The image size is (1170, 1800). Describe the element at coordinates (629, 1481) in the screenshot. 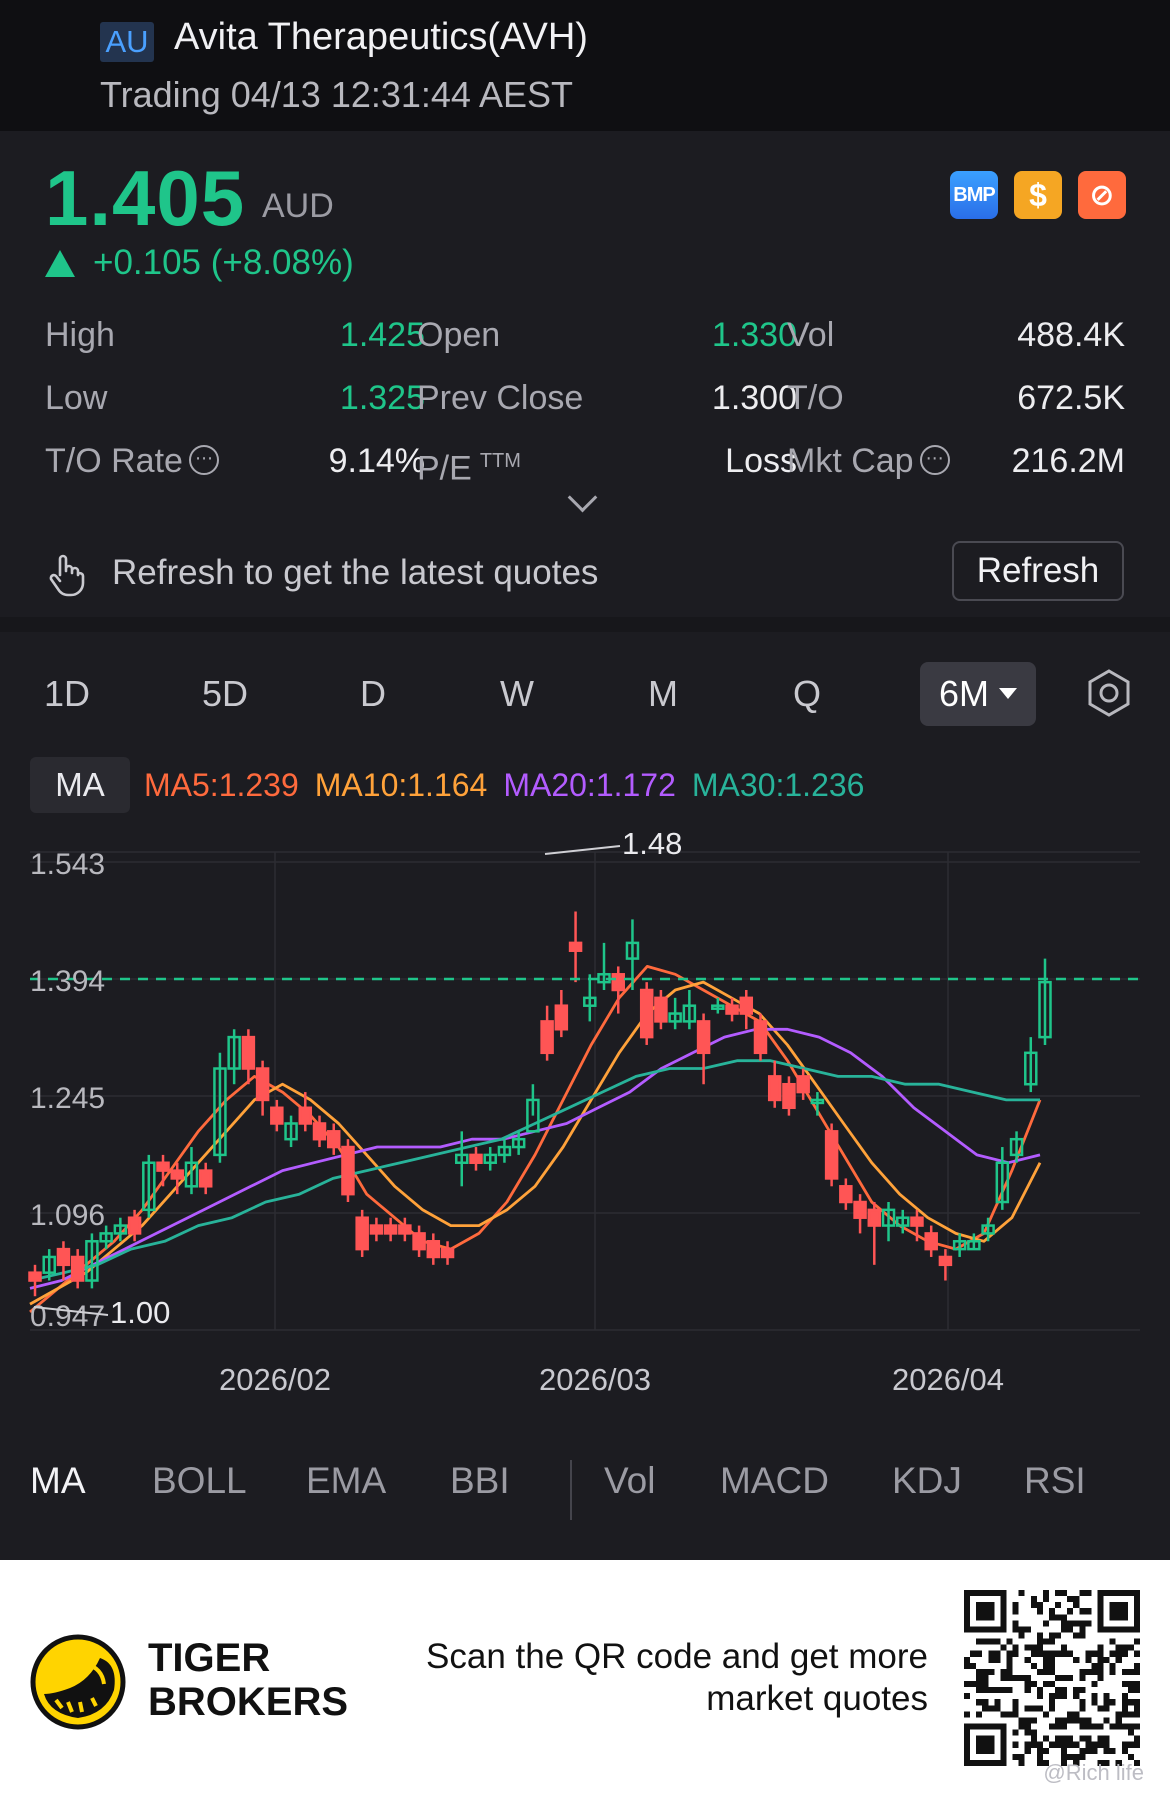

I see `tab-vol: Vol` at that location.